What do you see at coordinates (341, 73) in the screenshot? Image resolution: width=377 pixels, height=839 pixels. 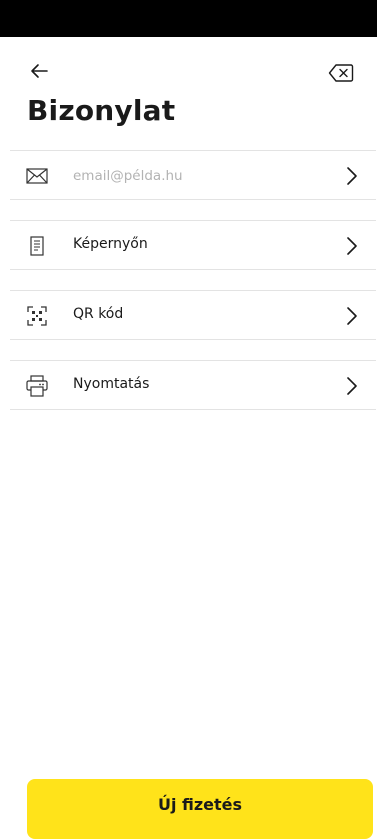 I see `backspace-icon` at bounding box center [341, 73].